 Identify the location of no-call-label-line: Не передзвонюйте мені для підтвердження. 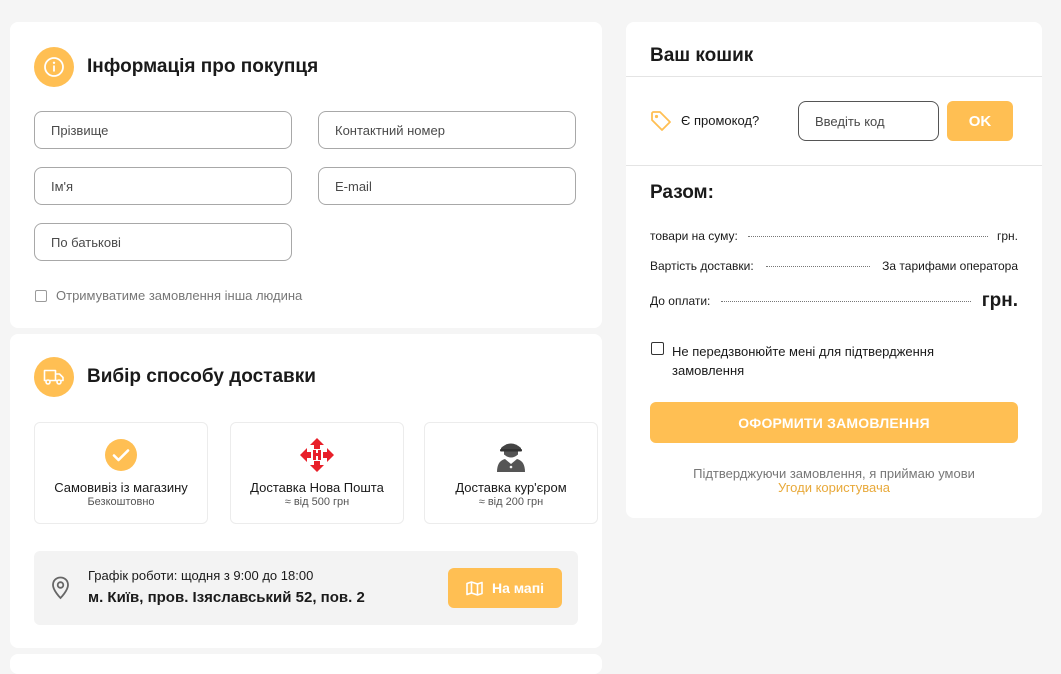
(803, 351).